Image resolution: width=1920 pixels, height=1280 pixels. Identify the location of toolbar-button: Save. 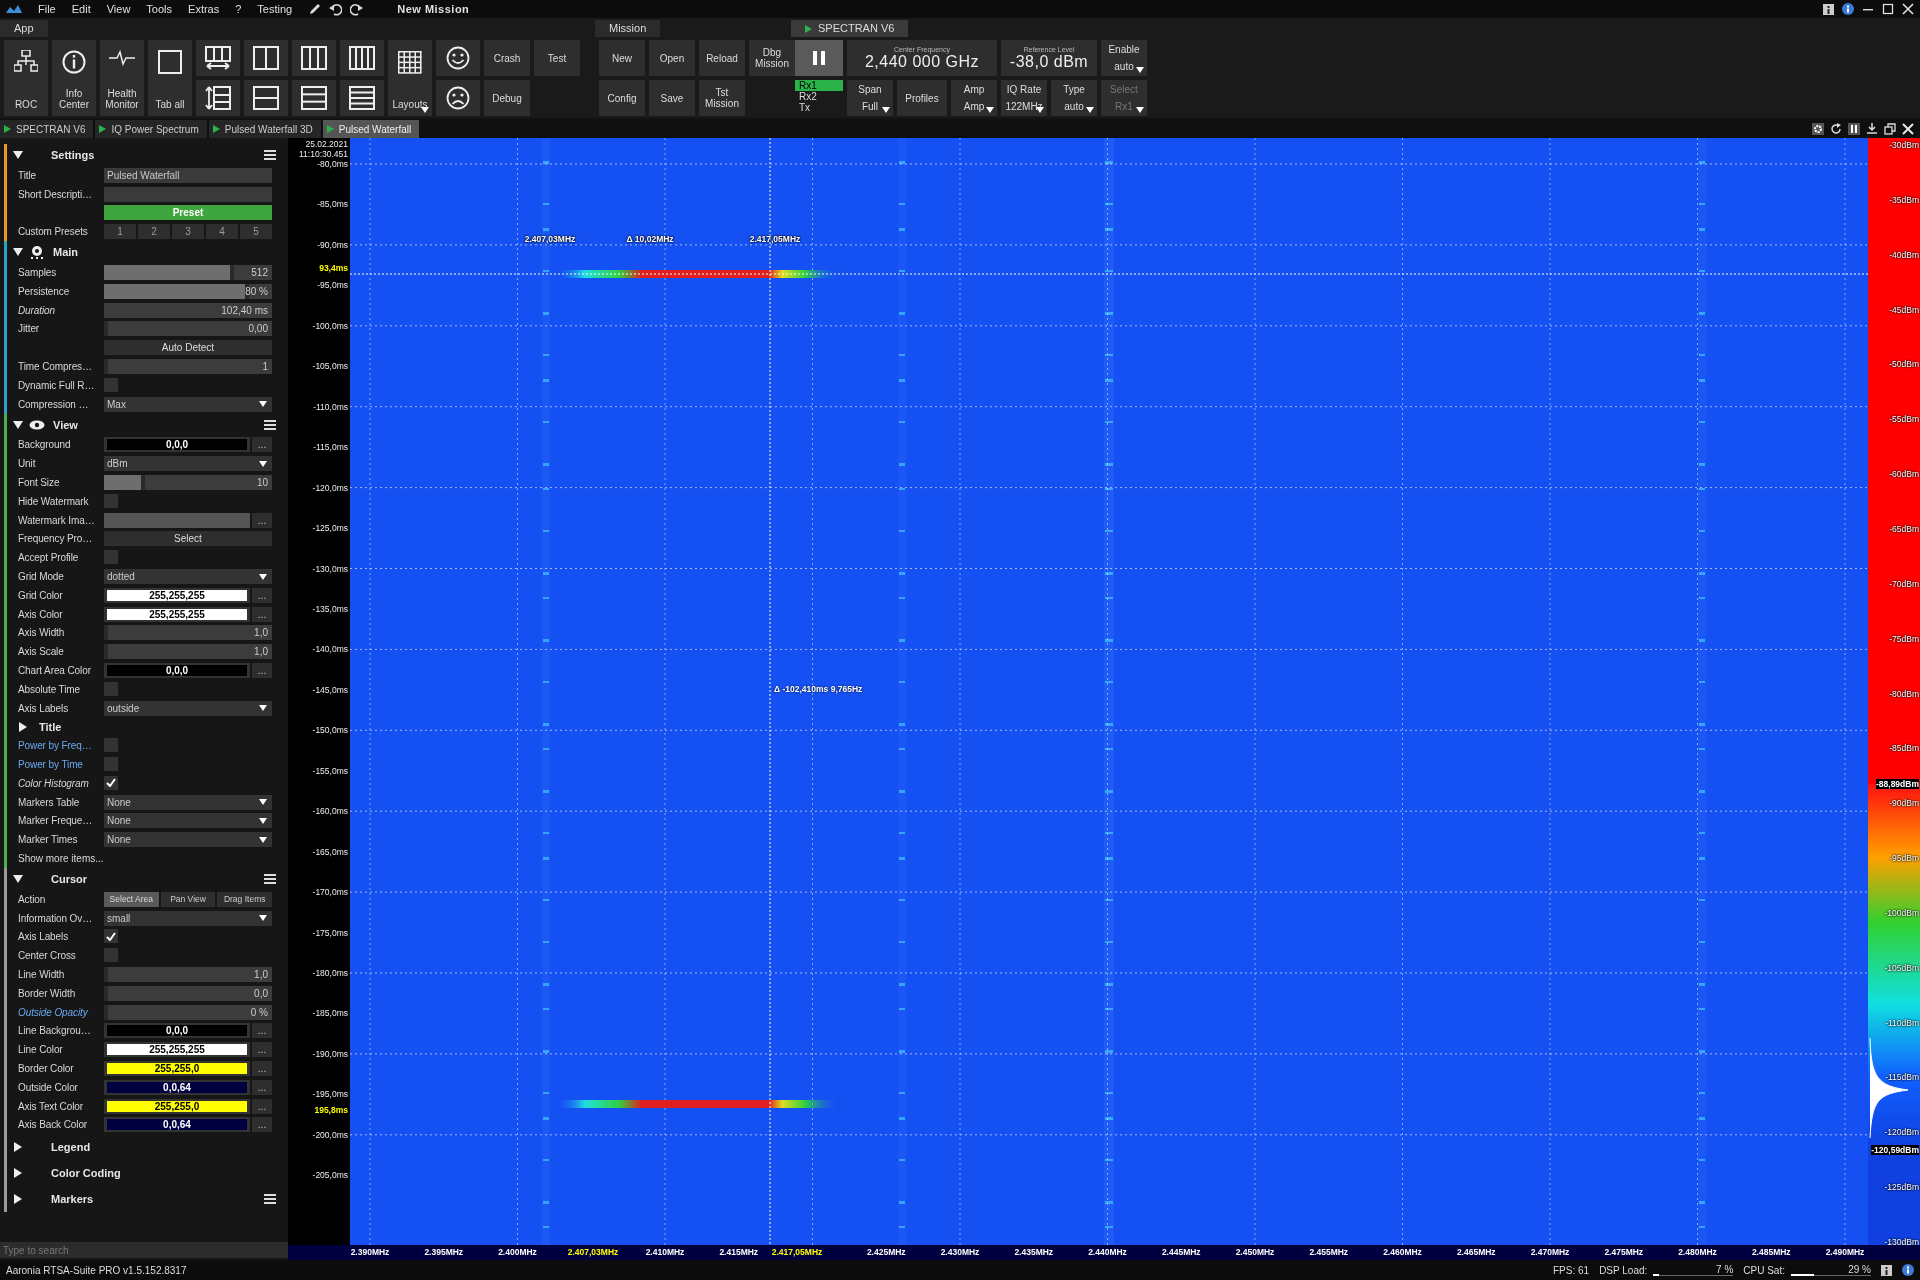
(672, 98).